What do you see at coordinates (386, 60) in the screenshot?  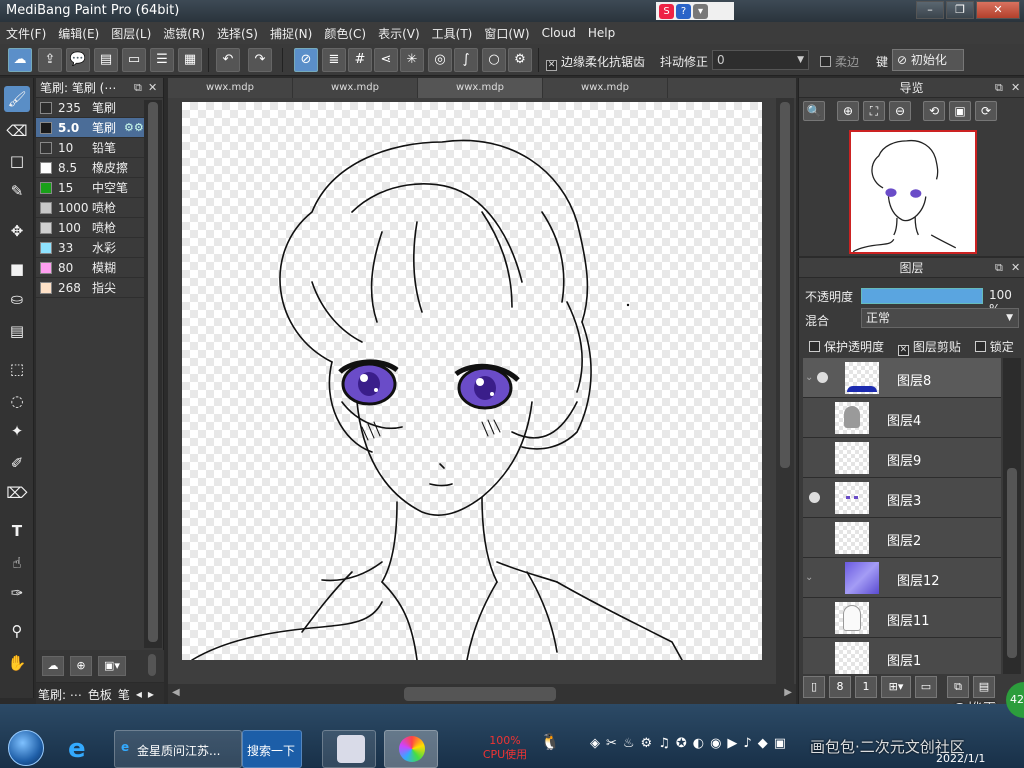 I see `perspective-snap-icon: ⋖` at bounding box center [386, 60].